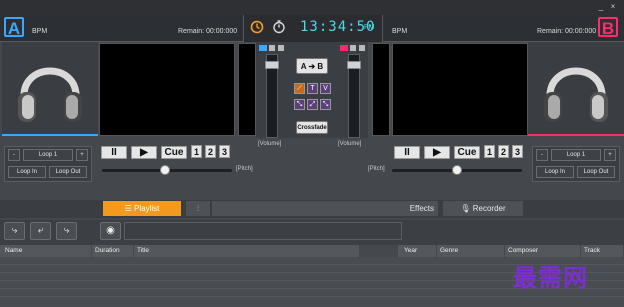 The height and width of the screenshot is (307, 624). I want to click on deck-b-cue-button: Cue, so click(467, 152).